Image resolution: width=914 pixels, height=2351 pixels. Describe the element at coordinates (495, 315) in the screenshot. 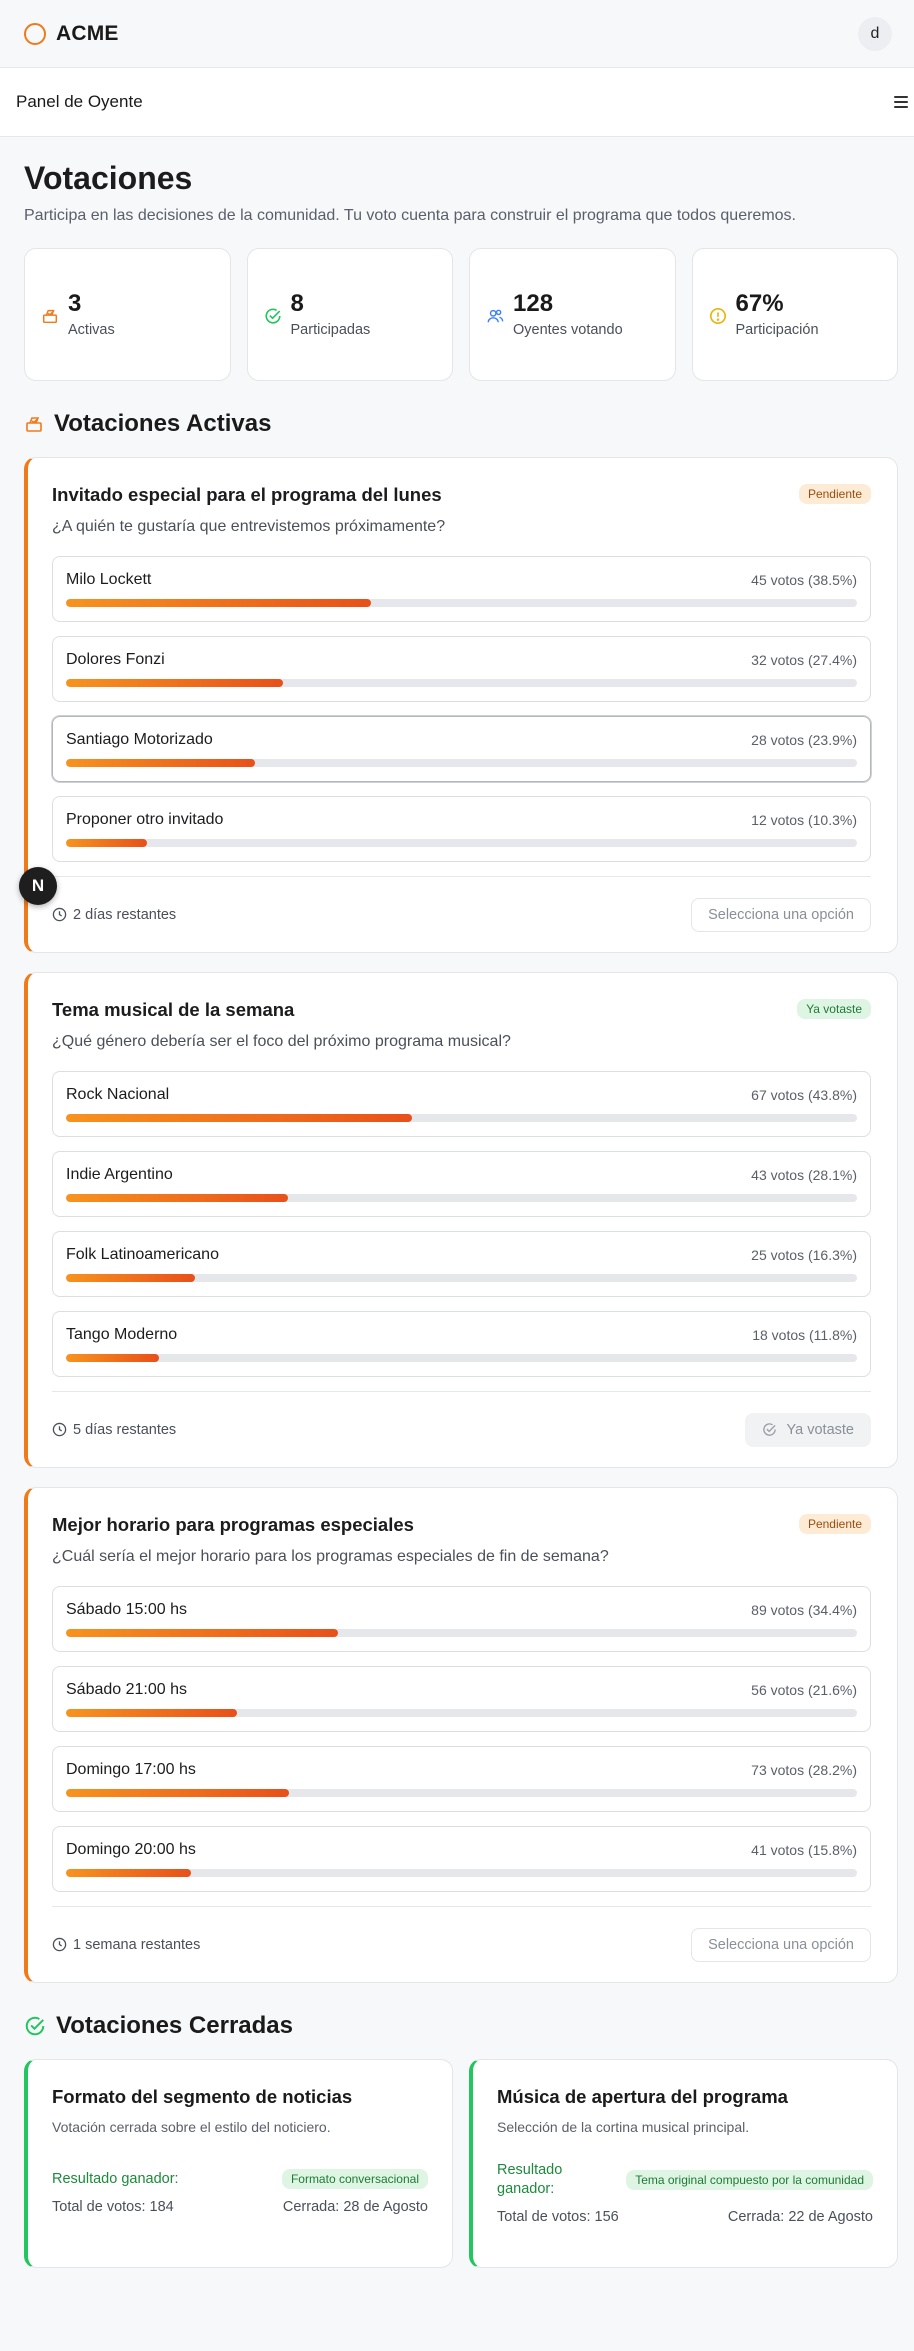

I see `users-icon` at that location.